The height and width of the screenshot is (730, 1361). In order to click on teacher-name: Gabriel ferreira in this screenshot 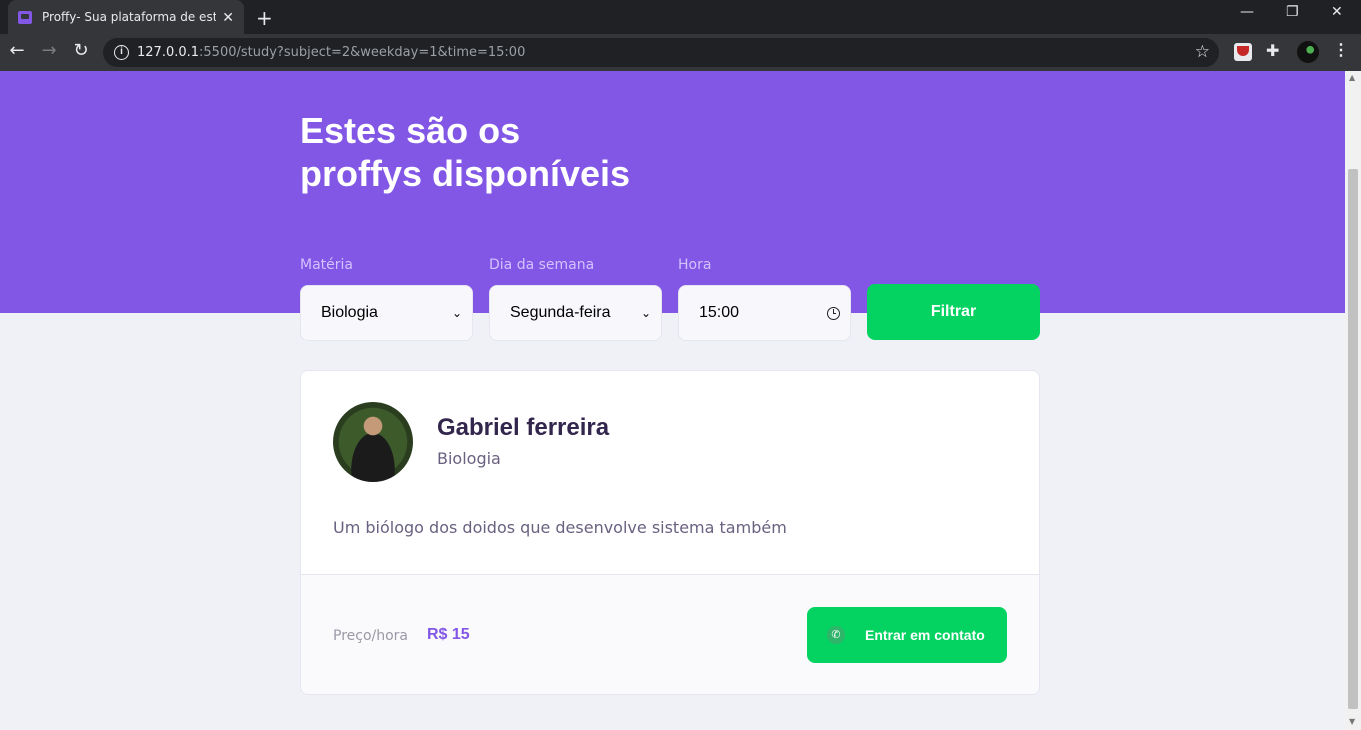, I will do `click(523, 427)`.